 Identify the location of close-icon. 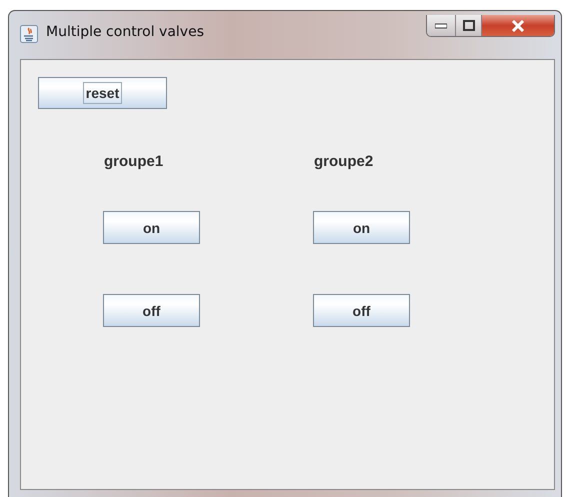
(518, 26).